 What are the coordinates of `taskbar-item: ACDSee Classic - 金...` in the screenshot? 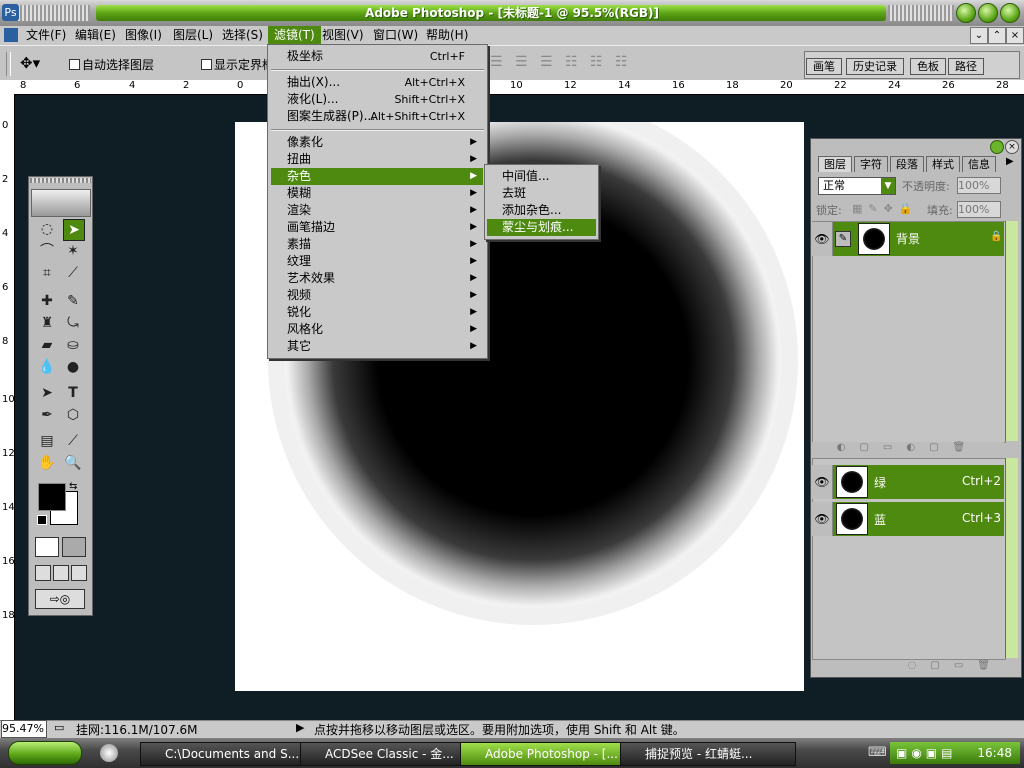 It's located at (388, 754).